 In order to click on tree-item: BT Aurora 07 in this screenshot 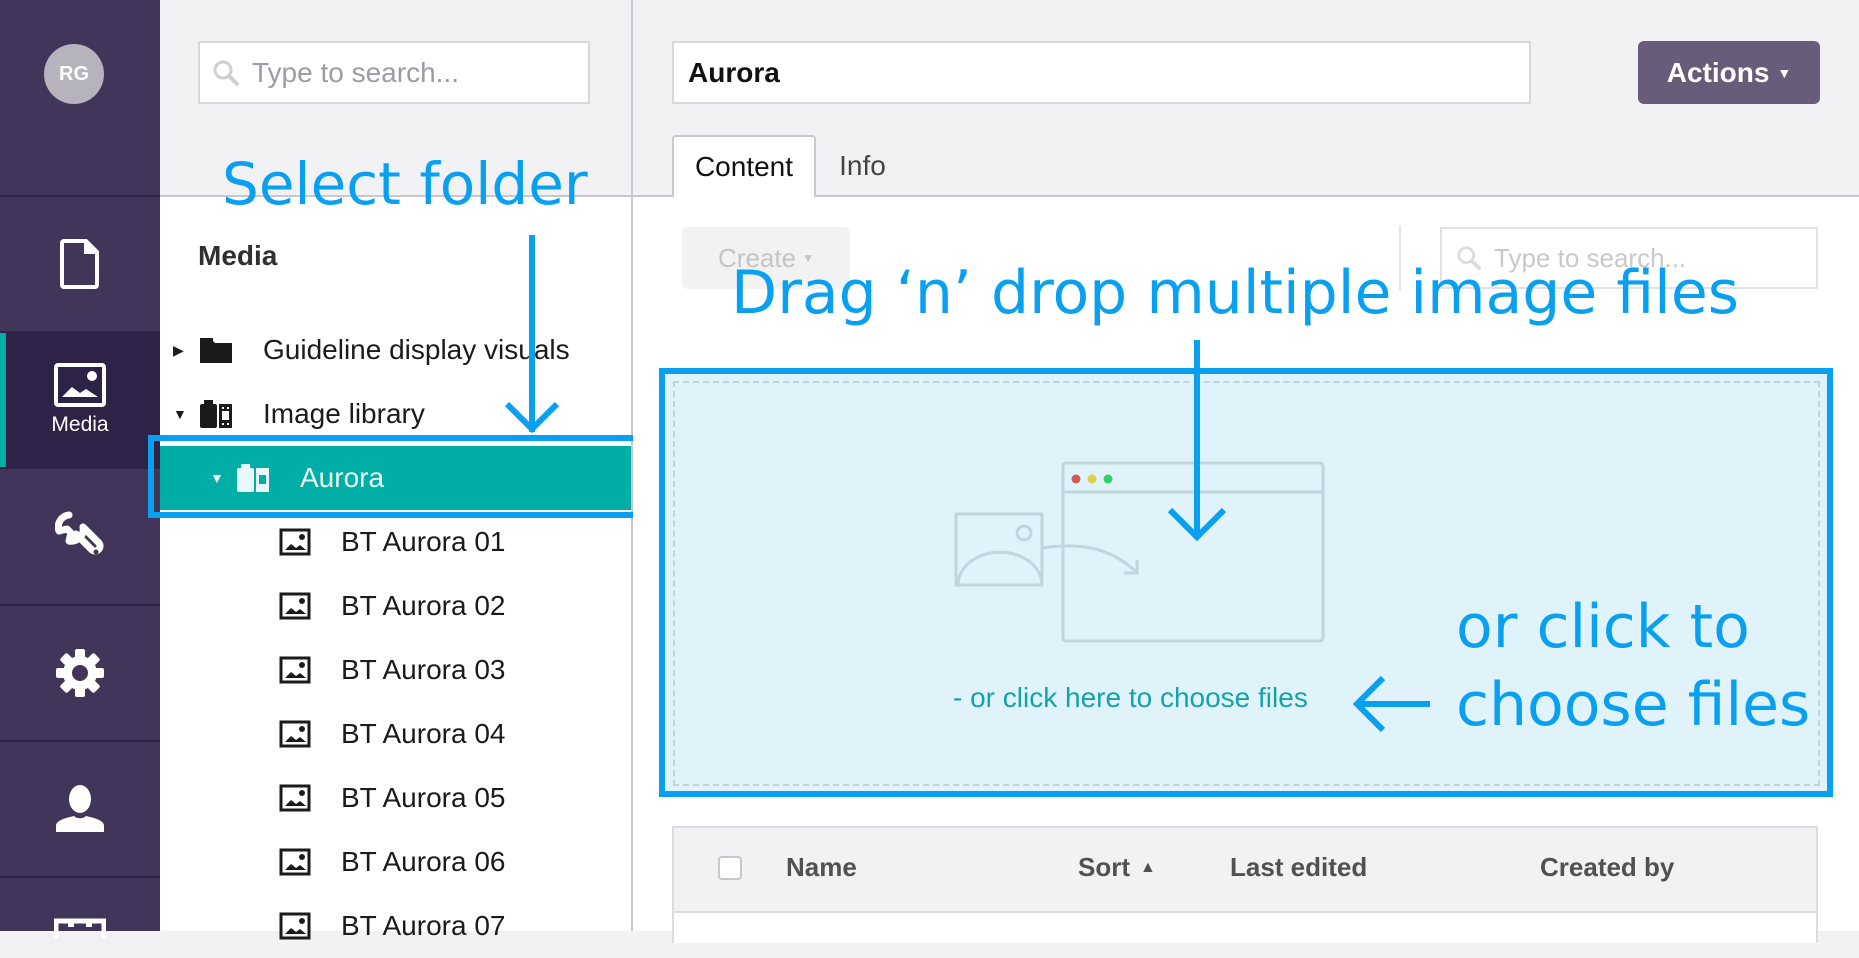, I will do `click(395, 926)`.